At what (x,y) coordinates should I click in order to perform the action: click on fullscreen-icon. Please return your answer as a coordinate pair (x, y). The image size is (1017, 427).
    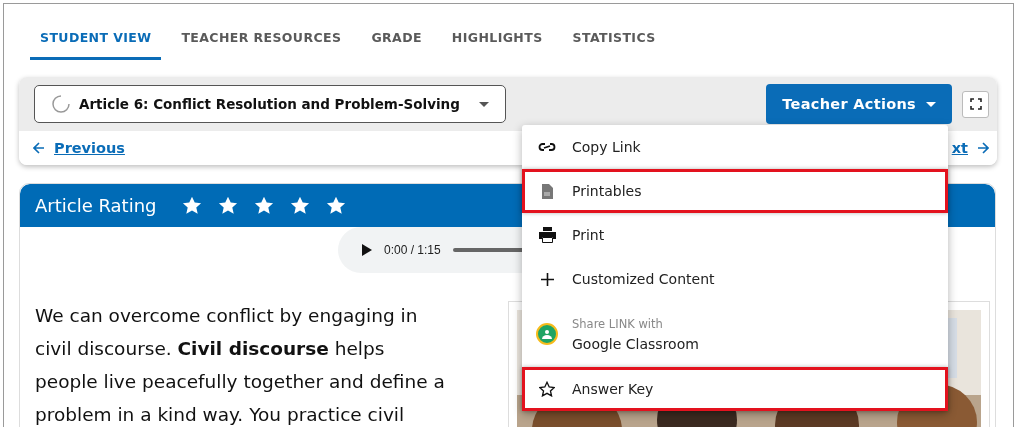
    Looking at the image, I should click on (975, 104).